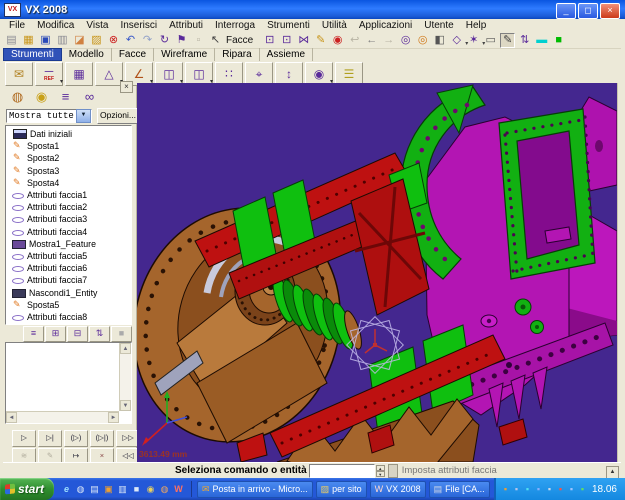 Image resolution: width=625 pixels, height=500 pixels. I want to click on tree-item: Sposta2, so click(68, 158).